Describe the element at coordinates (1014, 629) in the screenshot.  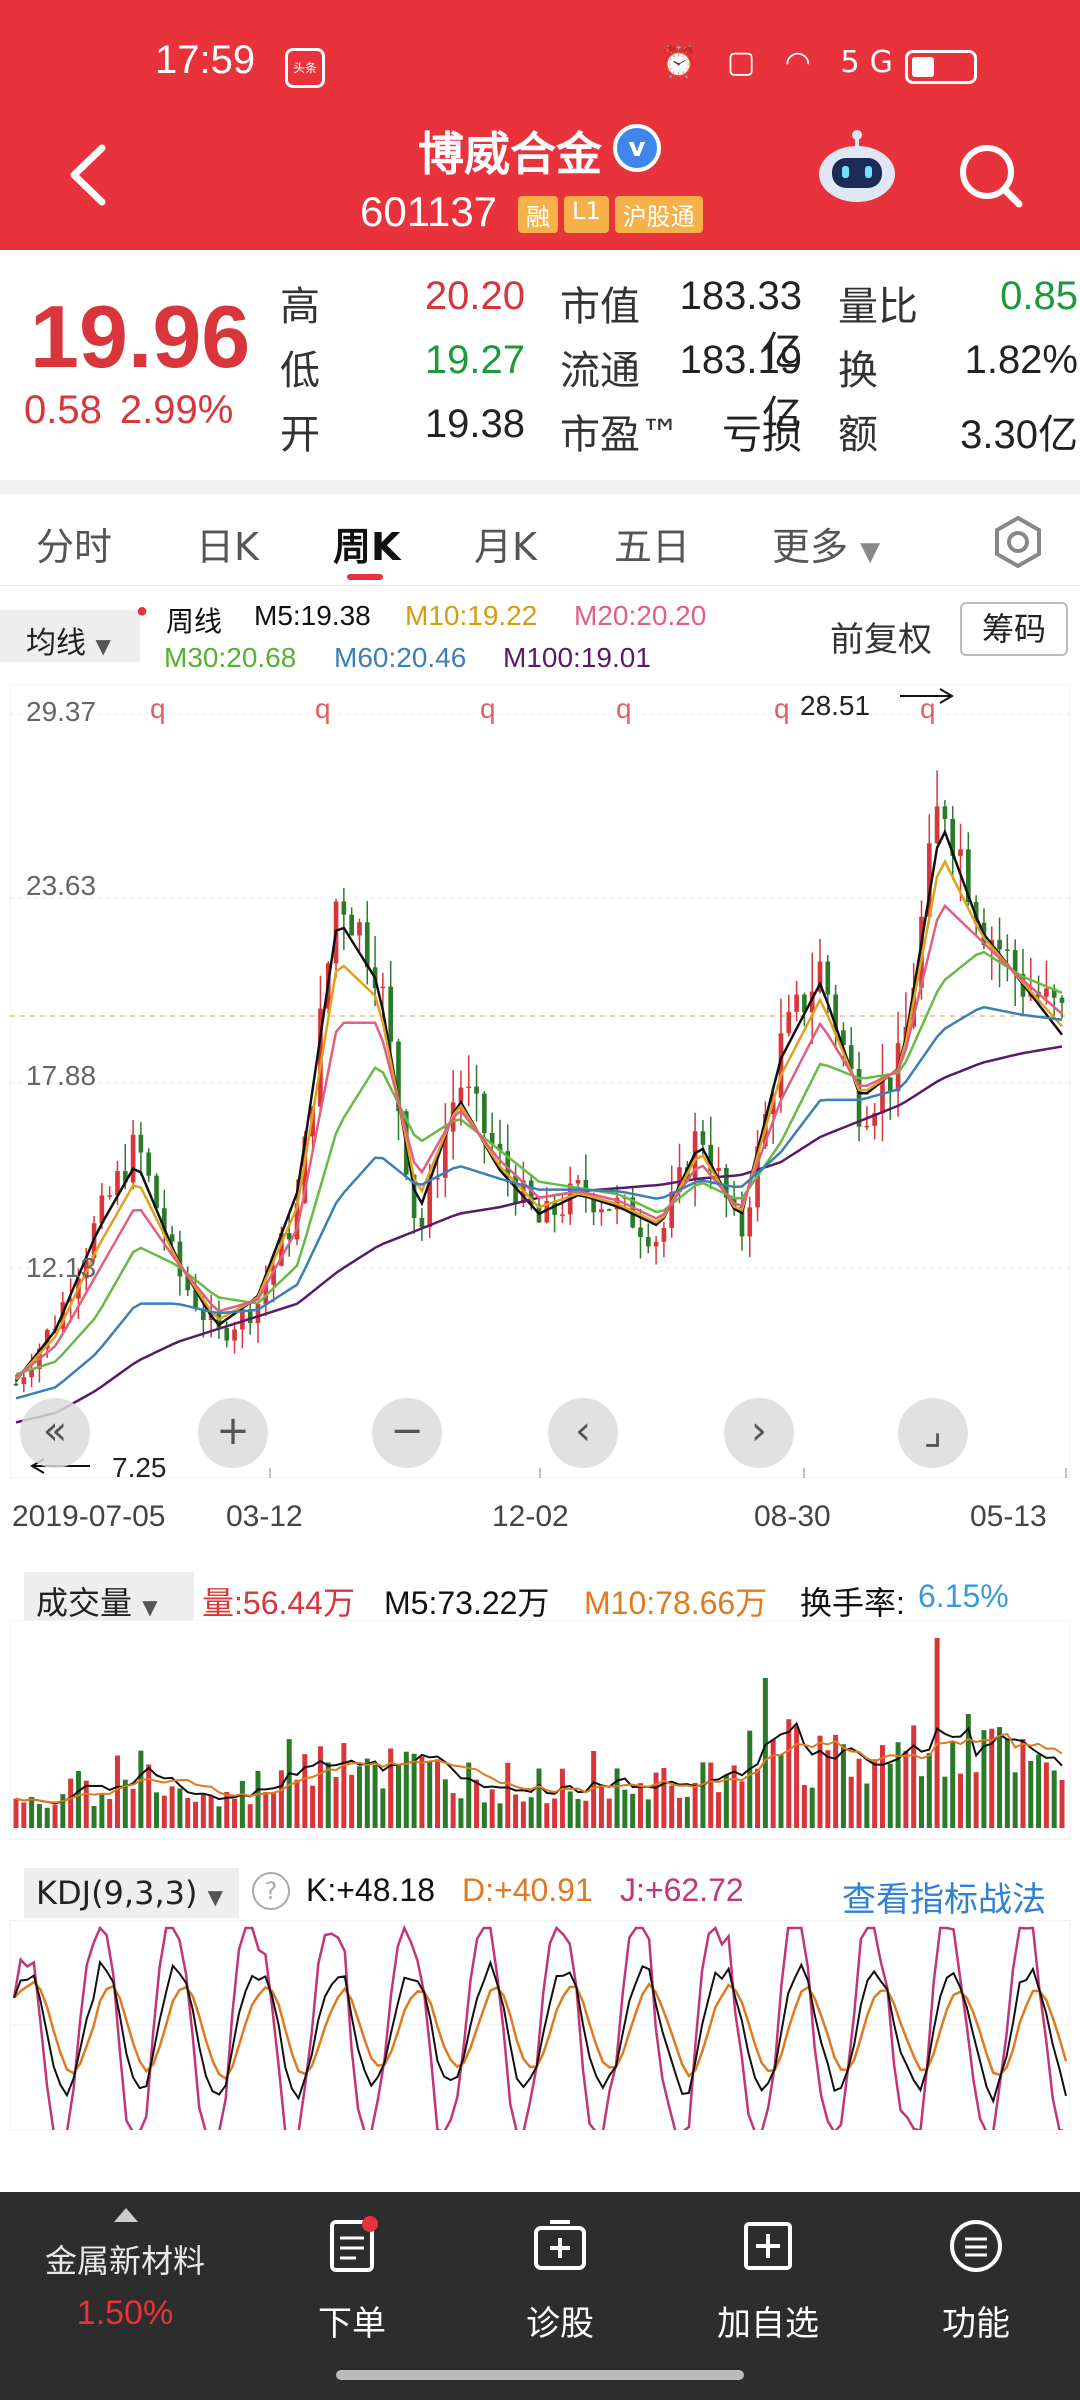
I see `chips-button: 筹码` at that location.